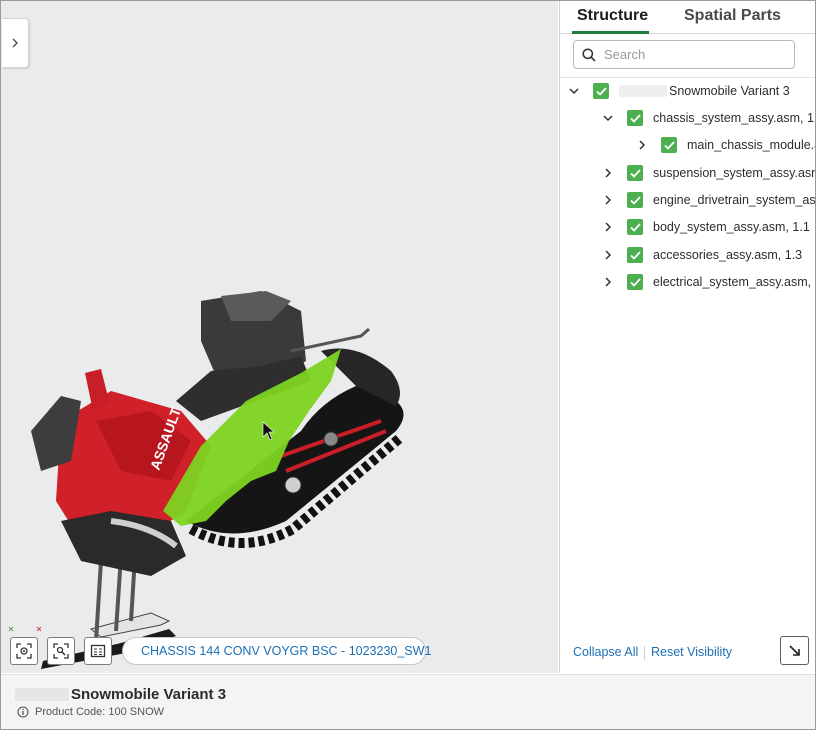 Image resolution: width=816 pixels, height=730 pixels. I want to click on tab-spatial-parts: Spatial Parts, so click(732, 16).